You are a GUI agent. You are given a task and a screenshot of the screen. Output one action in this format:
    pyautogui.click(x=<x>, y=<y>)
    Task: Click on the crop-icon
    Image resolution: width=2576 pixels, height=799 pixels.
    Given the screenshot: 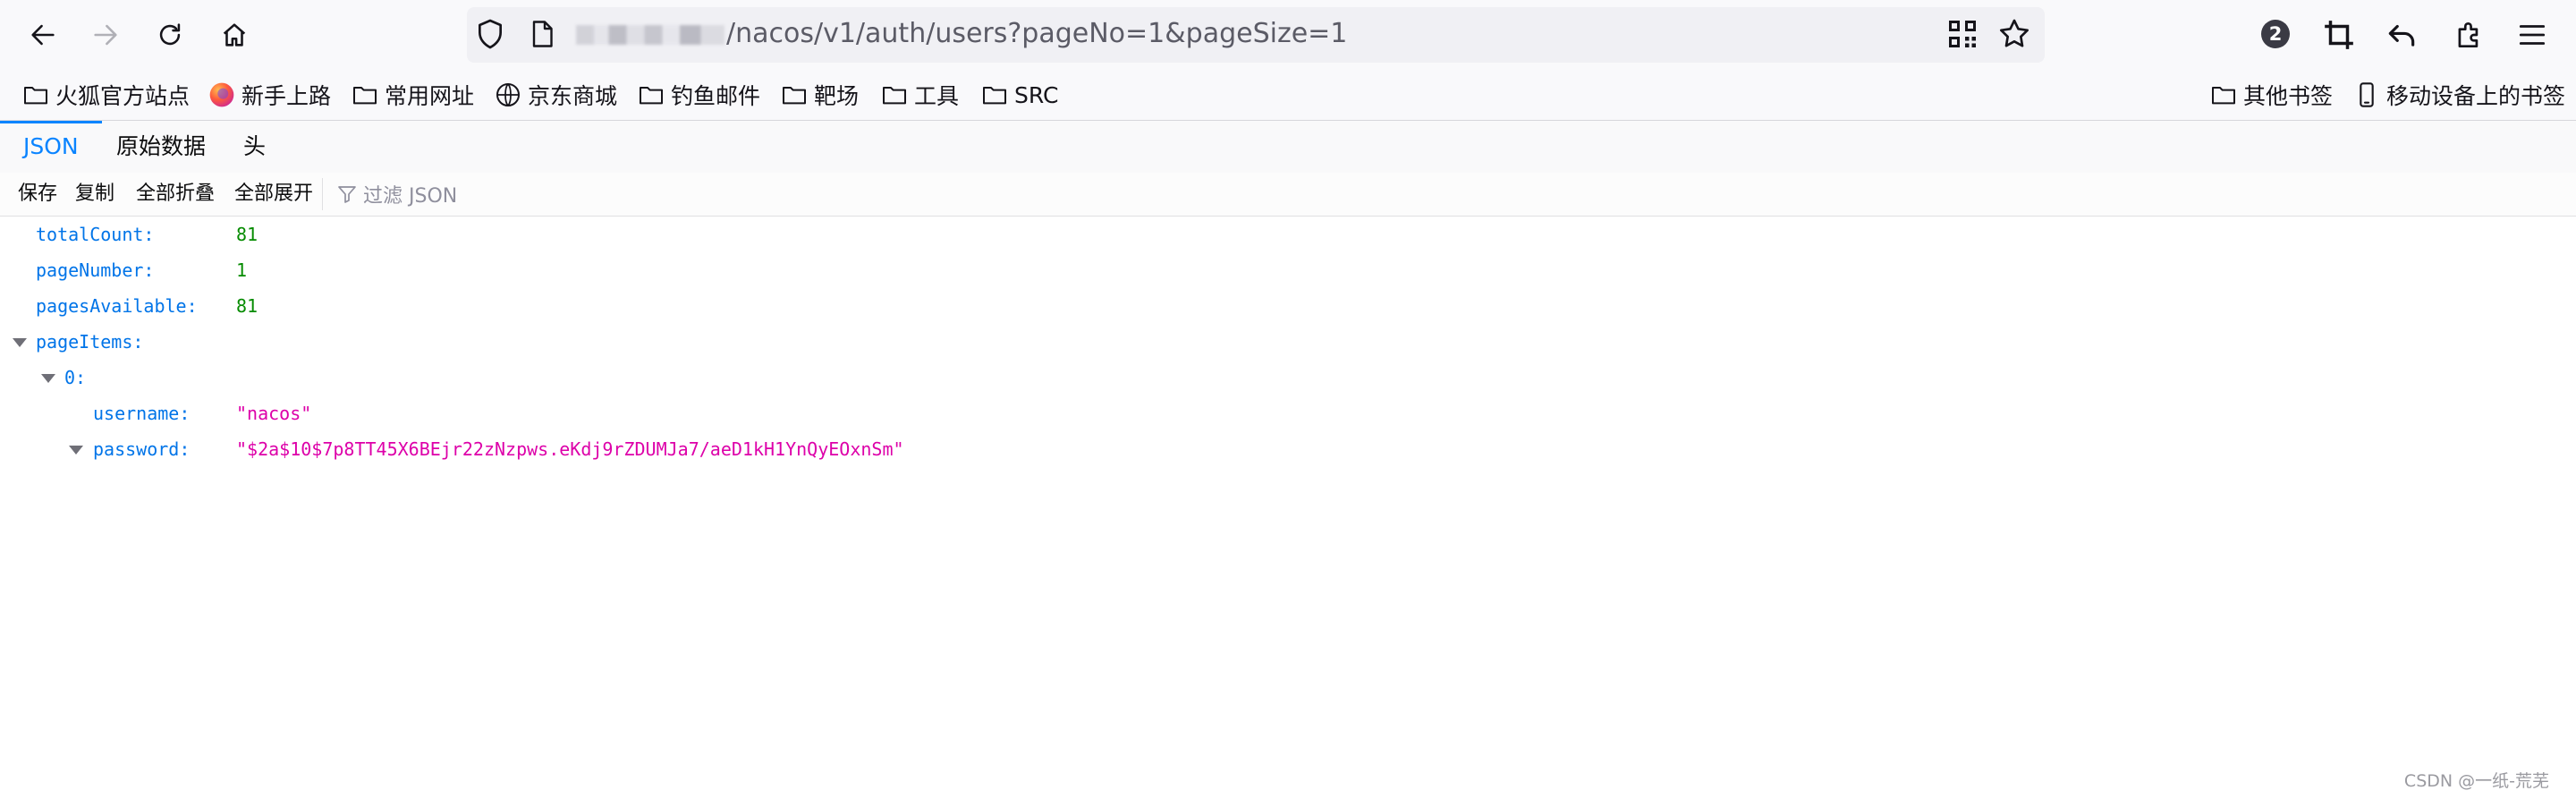 What is the action you would take?
    pyautogui.click(x=2339, y=35)
    